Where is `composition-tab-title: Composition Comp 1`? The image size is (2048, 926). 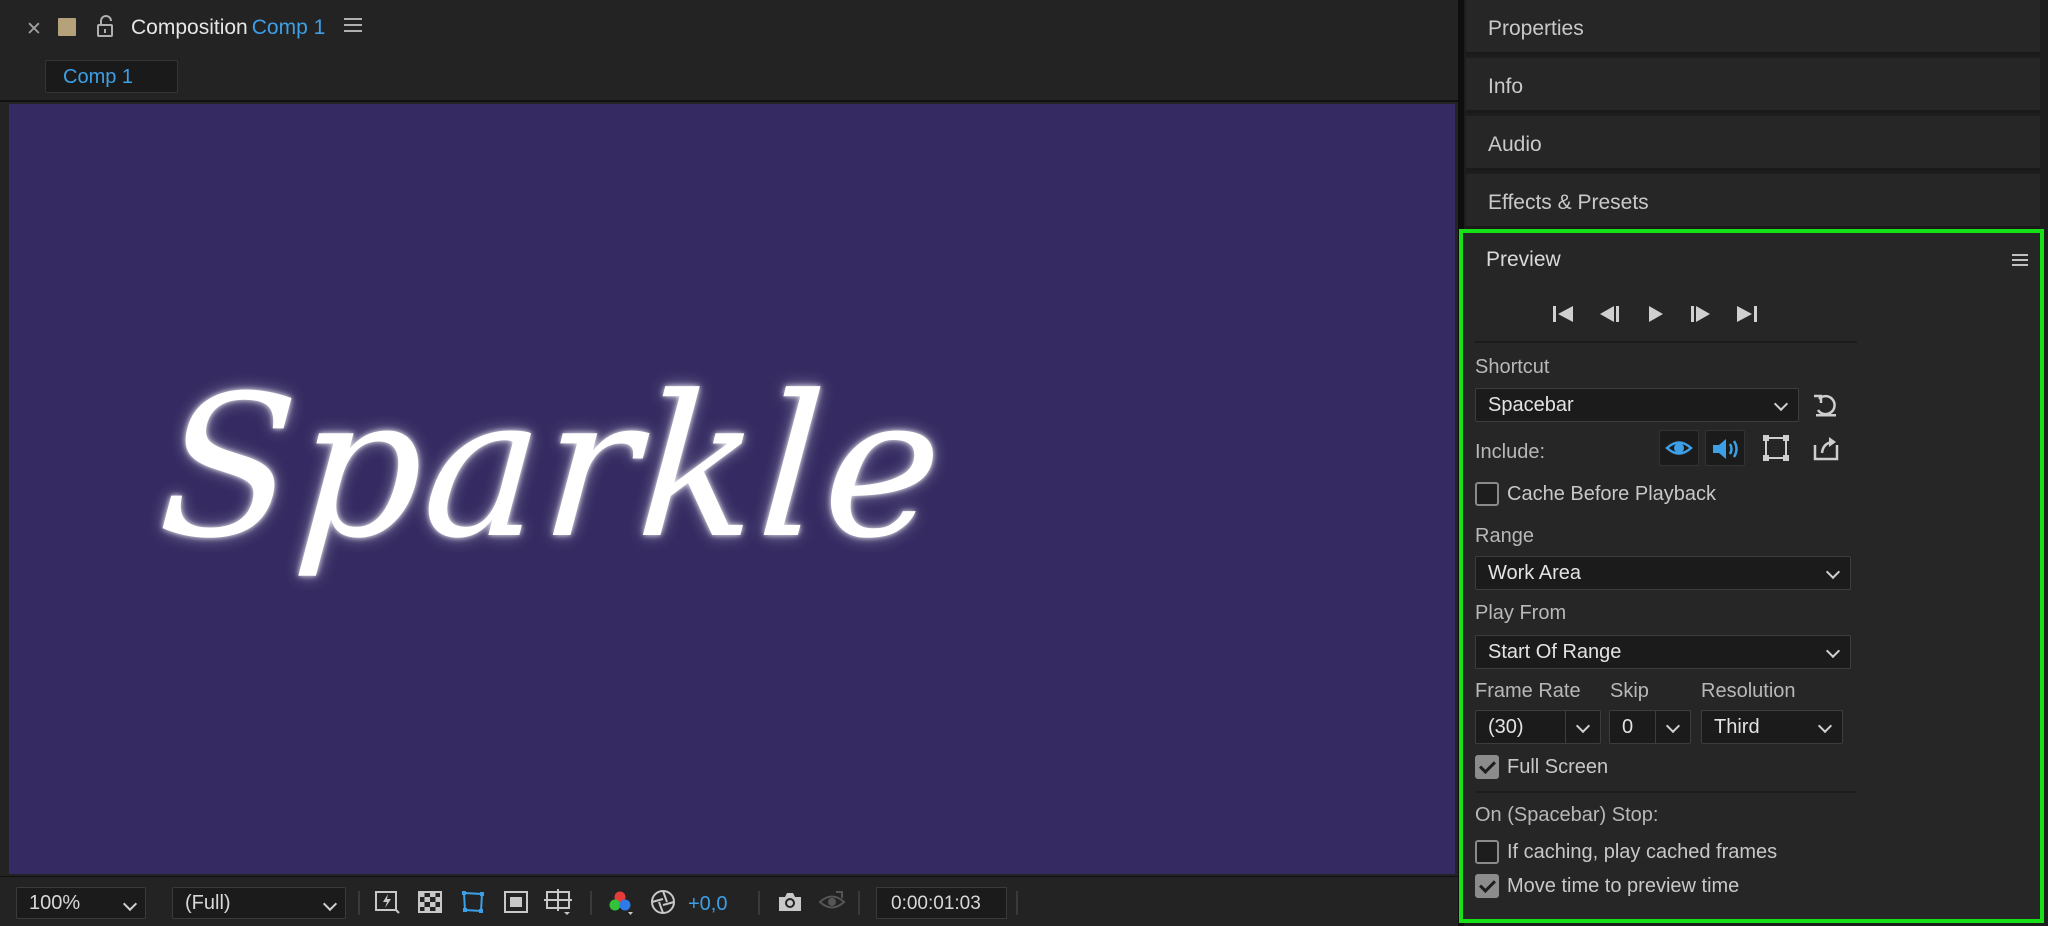
composition-tab-title: Composition Comp 1 is located at coordinates (228, 28).